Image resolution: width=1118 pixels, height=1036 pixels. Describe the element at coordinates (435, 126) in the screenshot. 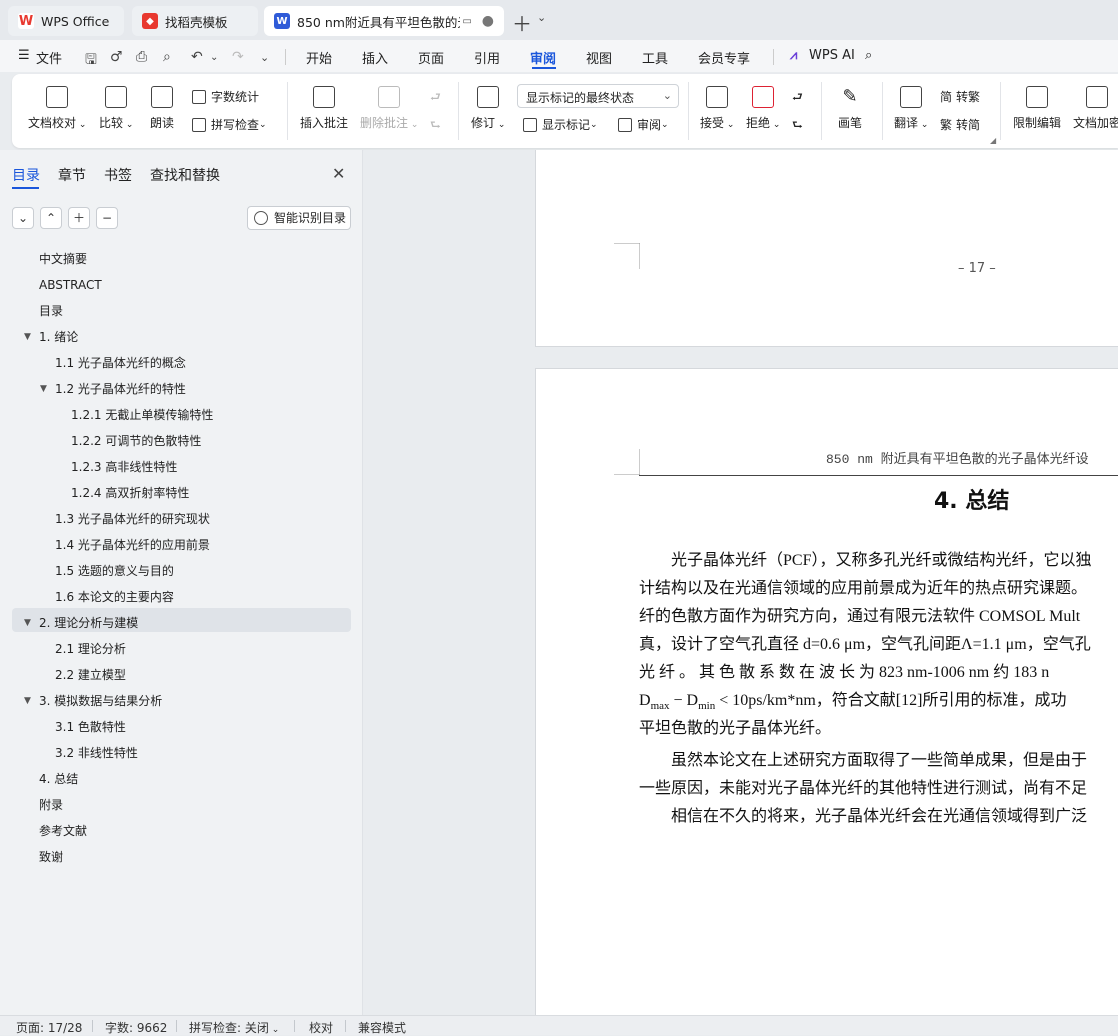

I see `next-comment-icon: ⮑` at that location.